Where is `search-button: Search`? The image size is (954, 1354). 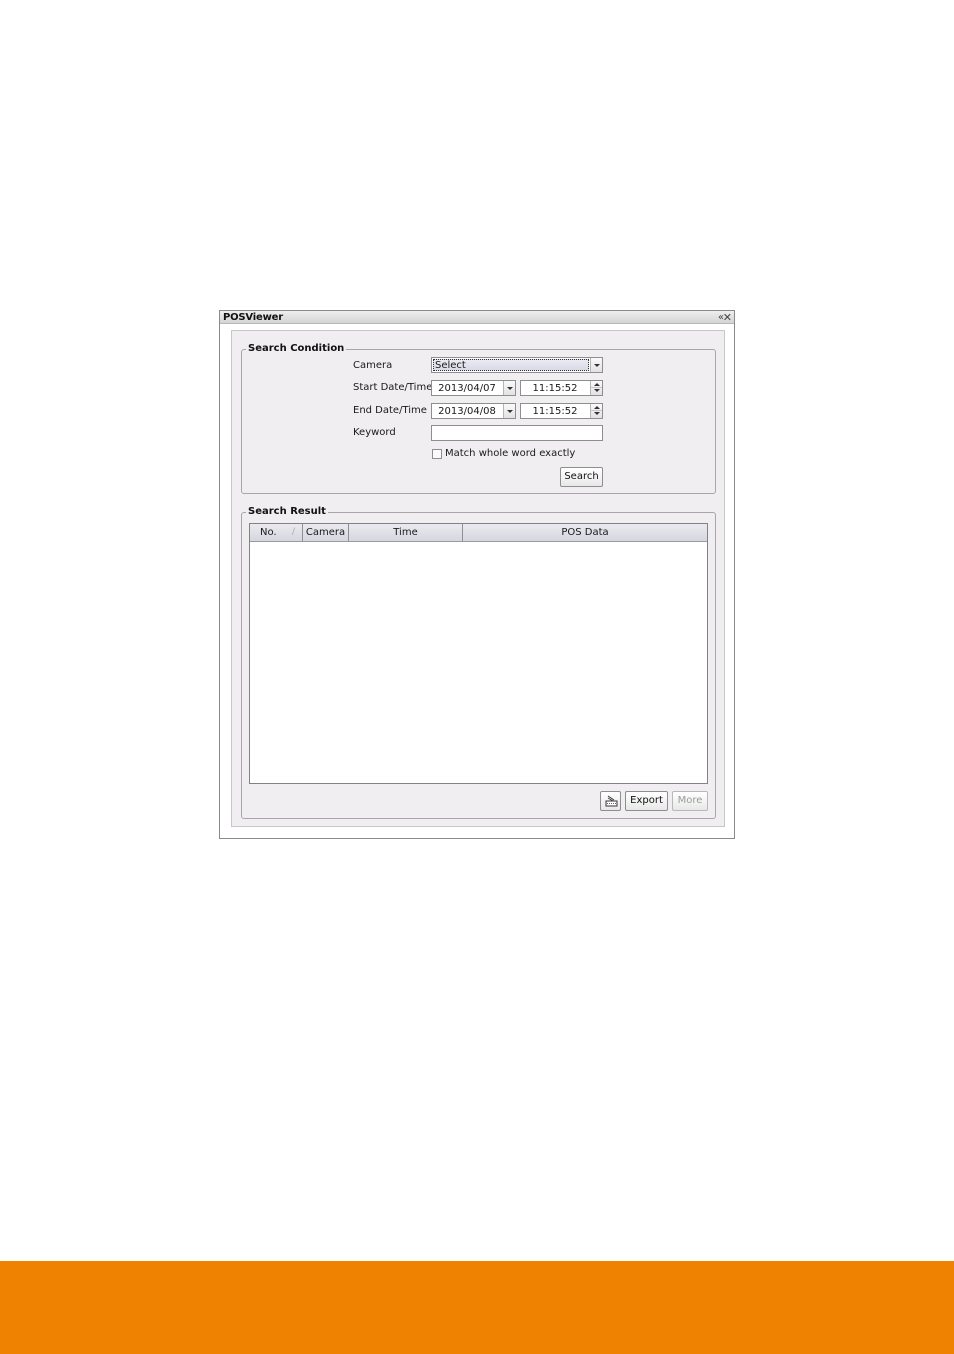
search-button: Search is located at coordinates (581, 477).